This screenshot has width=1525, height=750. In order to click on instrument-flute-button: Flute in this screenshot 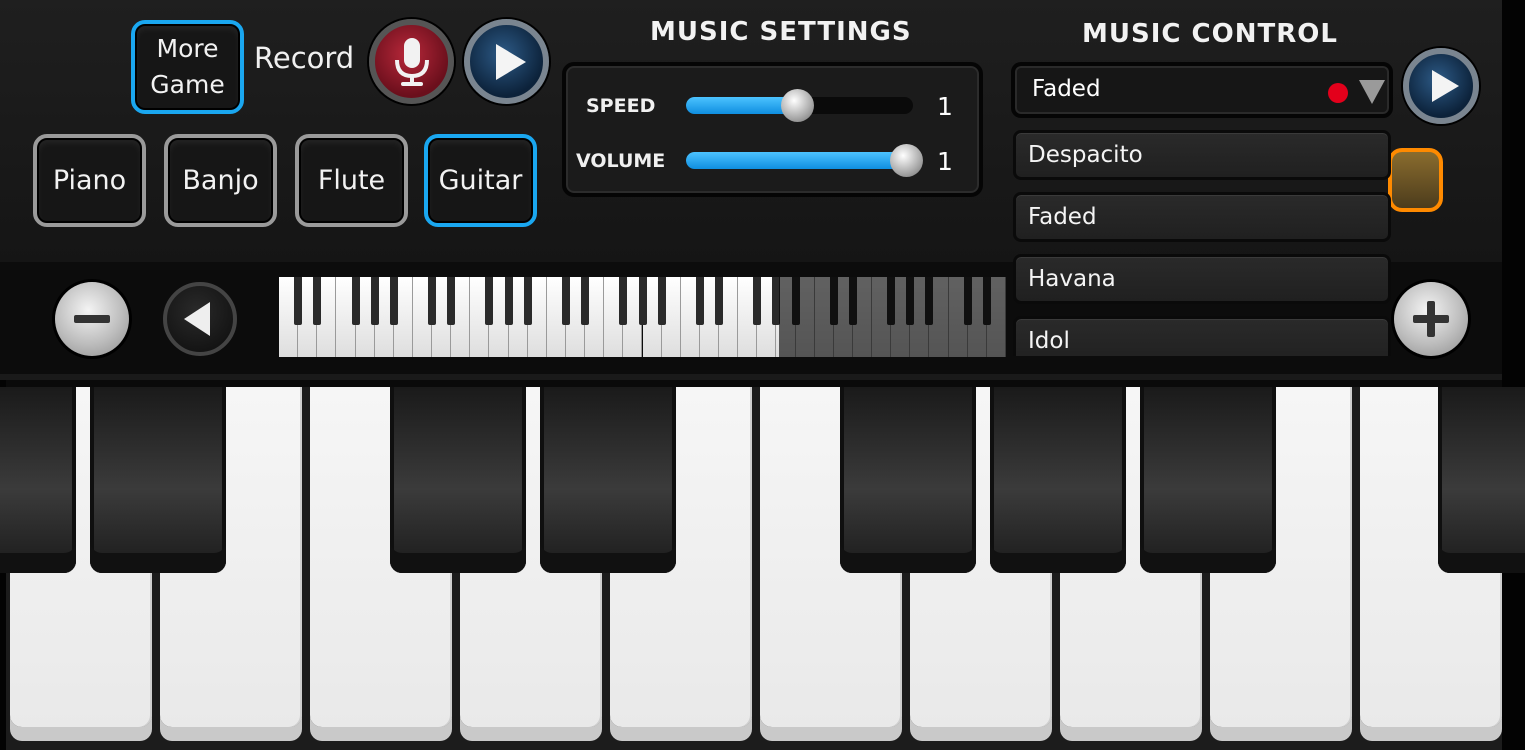, I will do `click(351, 180)`.